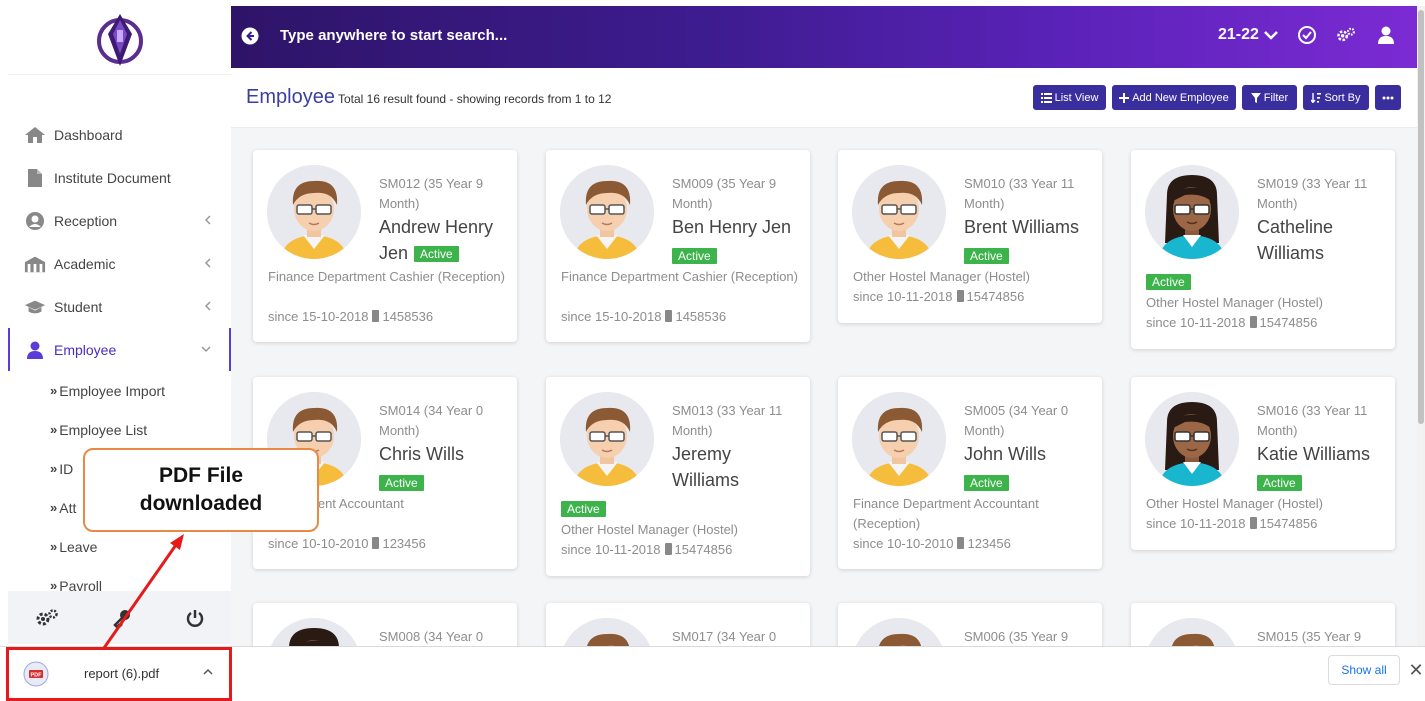  What do you see at coordinates (731, 227) in the screenshot?
I see `employee-name: Ben Henry Jen` at bounding box center [731, 227].